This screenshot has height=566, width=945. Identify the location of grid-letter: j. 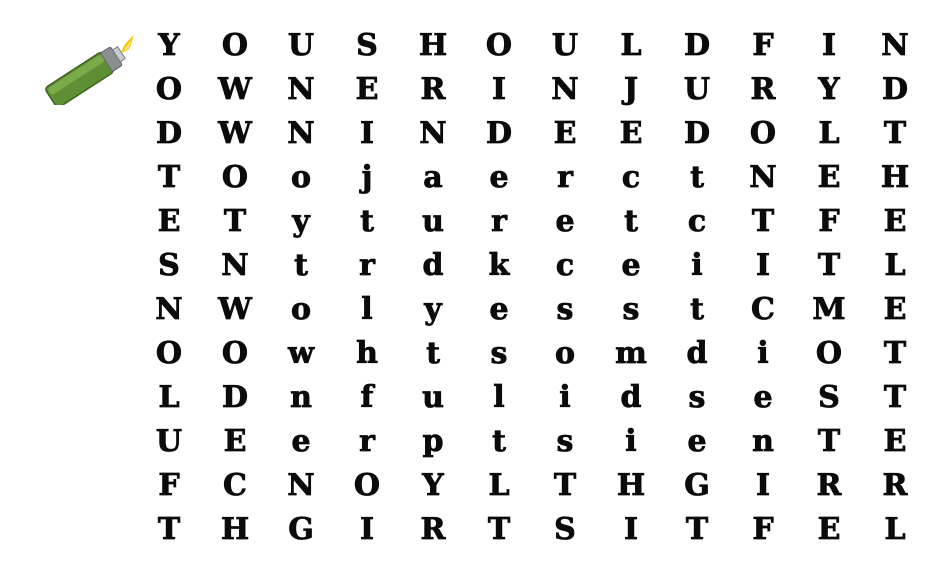
(367, 178).